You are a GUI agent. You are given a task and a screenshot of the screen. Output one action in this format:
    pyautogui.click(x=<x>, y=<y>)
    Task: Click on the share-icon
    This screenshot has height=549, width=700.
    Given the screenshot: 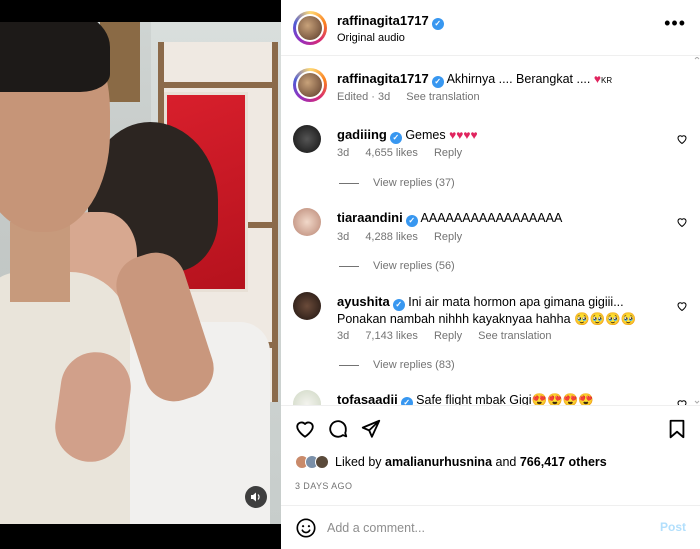 What is the action you would take?
    pyautogui.click(x=371, y=429)
    